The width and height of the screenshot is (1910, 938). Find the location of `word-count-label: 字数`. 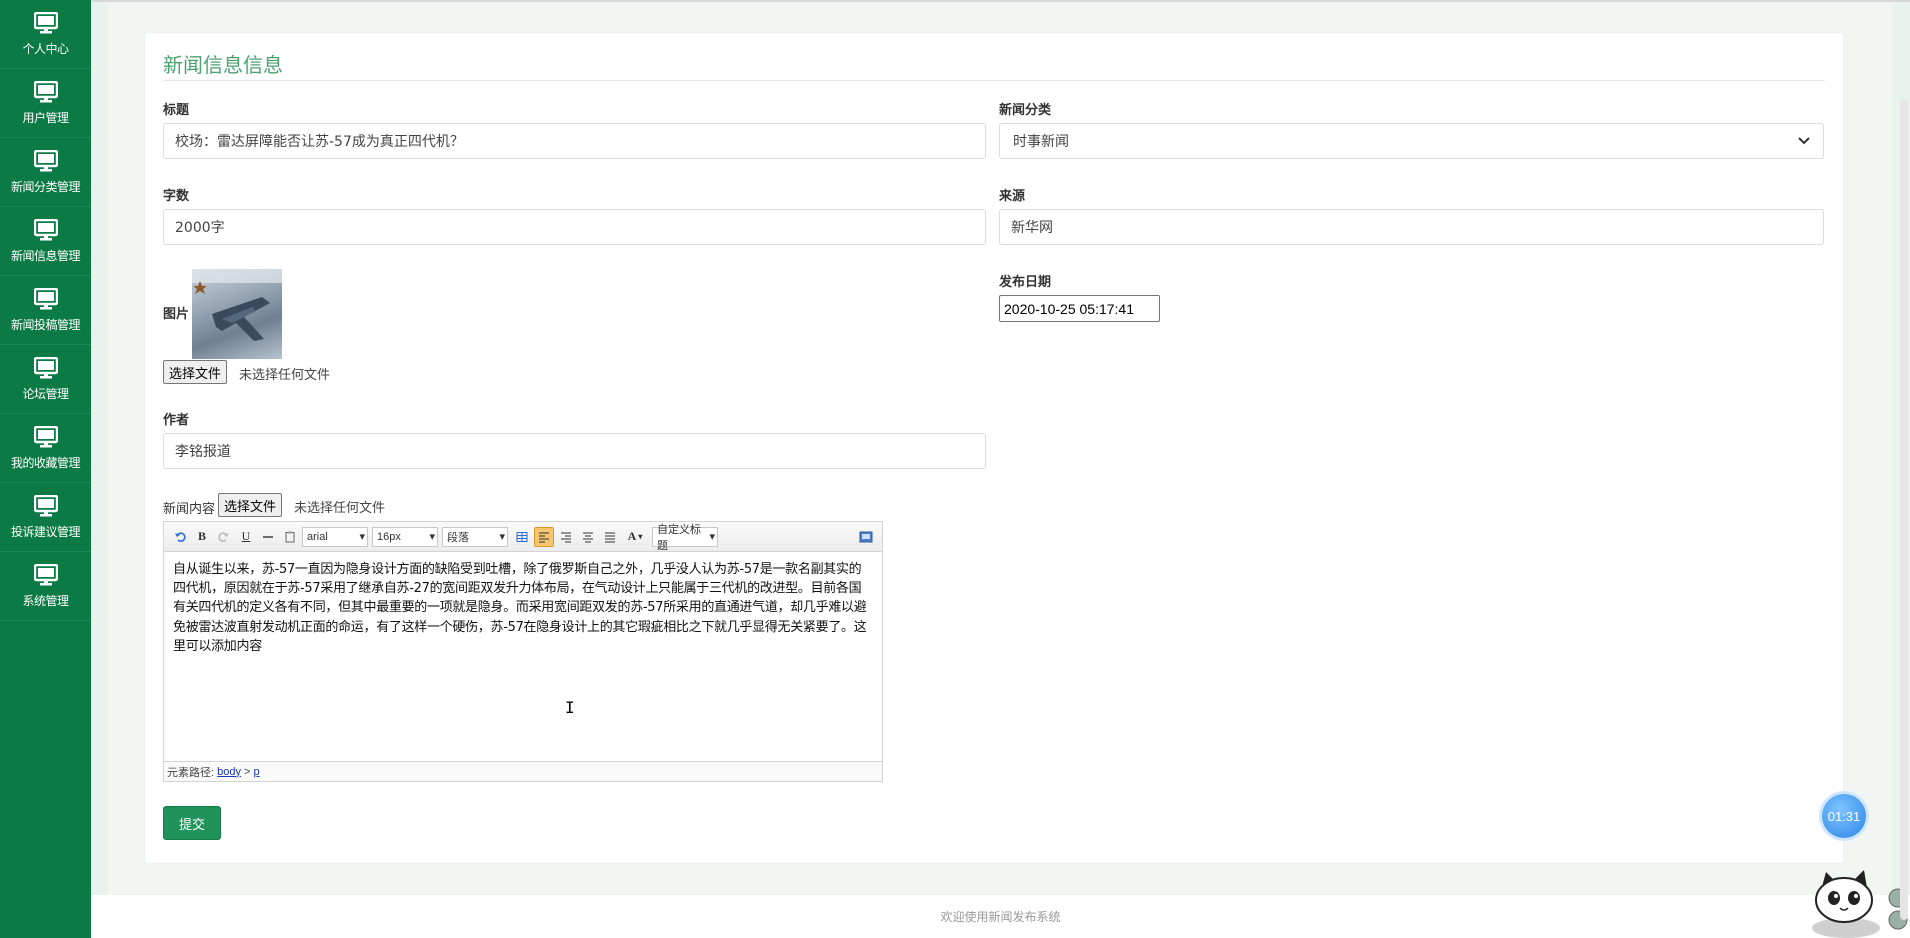

word-count-label: 字数 is located at coordinates (176, 196).